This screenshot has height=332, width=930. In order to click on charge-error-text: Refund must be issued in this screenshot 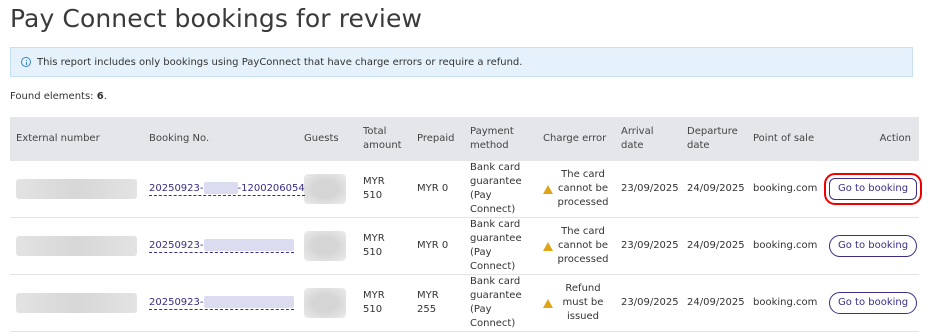, I will do `click(583, 302)`.